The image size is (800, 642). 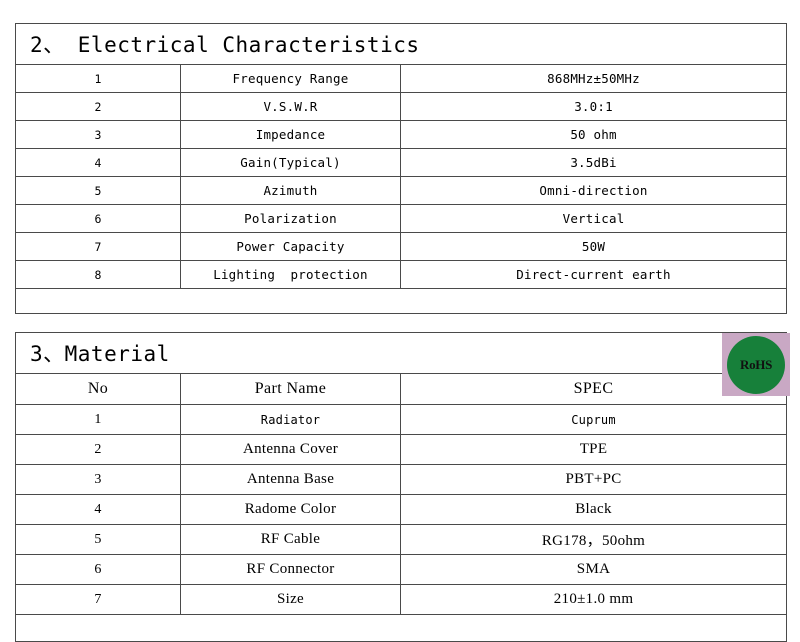 I want to click on material-row-no: 1, so click(x=98, y=419).